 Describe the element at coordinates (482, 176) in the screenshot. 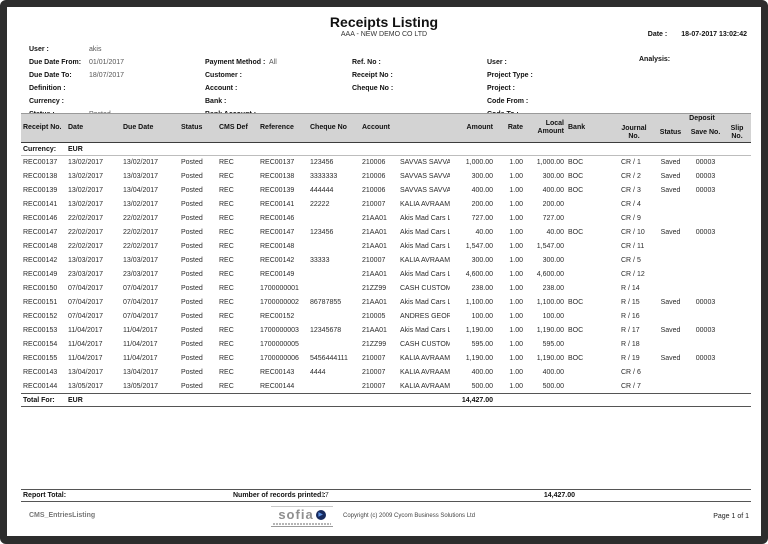

I see `cell-amount: 300.00` at that location.